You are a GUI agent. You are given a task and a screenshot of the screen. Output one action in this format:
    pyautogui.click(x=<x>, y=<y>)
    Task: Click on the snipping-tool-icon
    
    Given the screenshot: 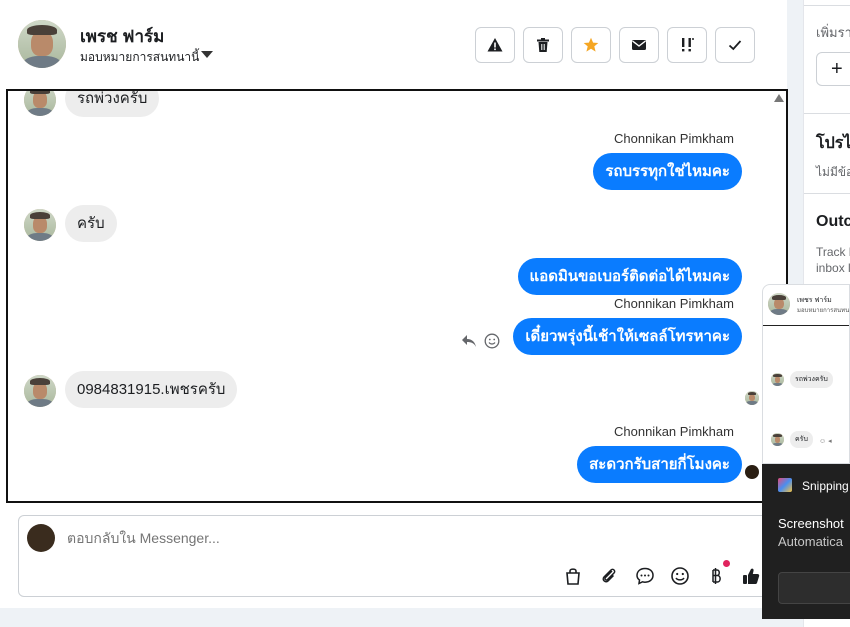 What is the action you would take?
    pyautogui.click(x=785, y=485)
    